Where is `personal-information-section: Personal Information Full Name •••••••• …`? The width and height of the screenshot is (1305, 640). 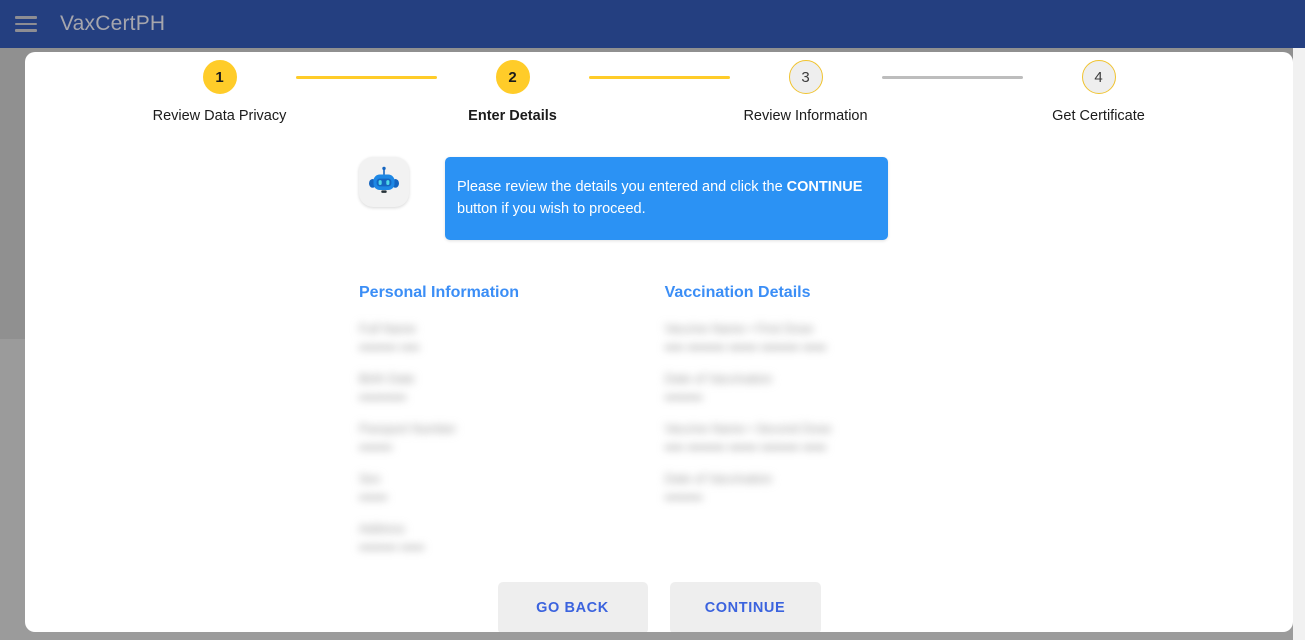 personal-information-section: Personal Information Full Name •••••••• … is located at coordinates (512, 427).